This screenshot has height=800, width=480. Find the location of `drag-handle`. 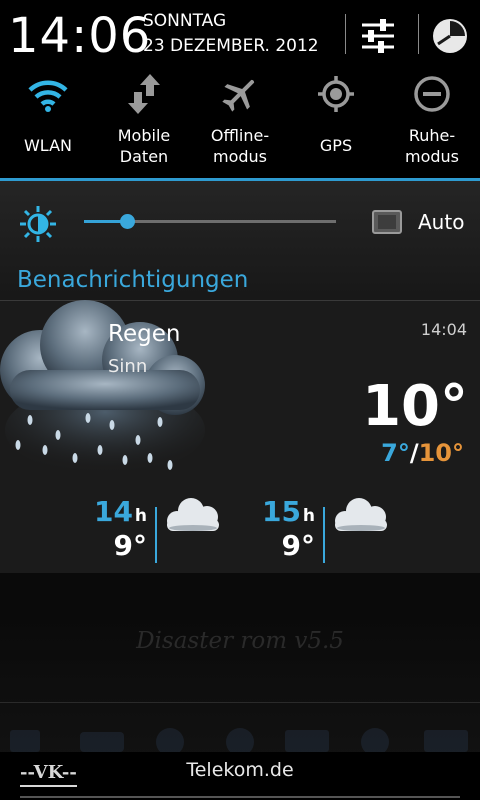

drag-handle is located at coordinates (240, 797).